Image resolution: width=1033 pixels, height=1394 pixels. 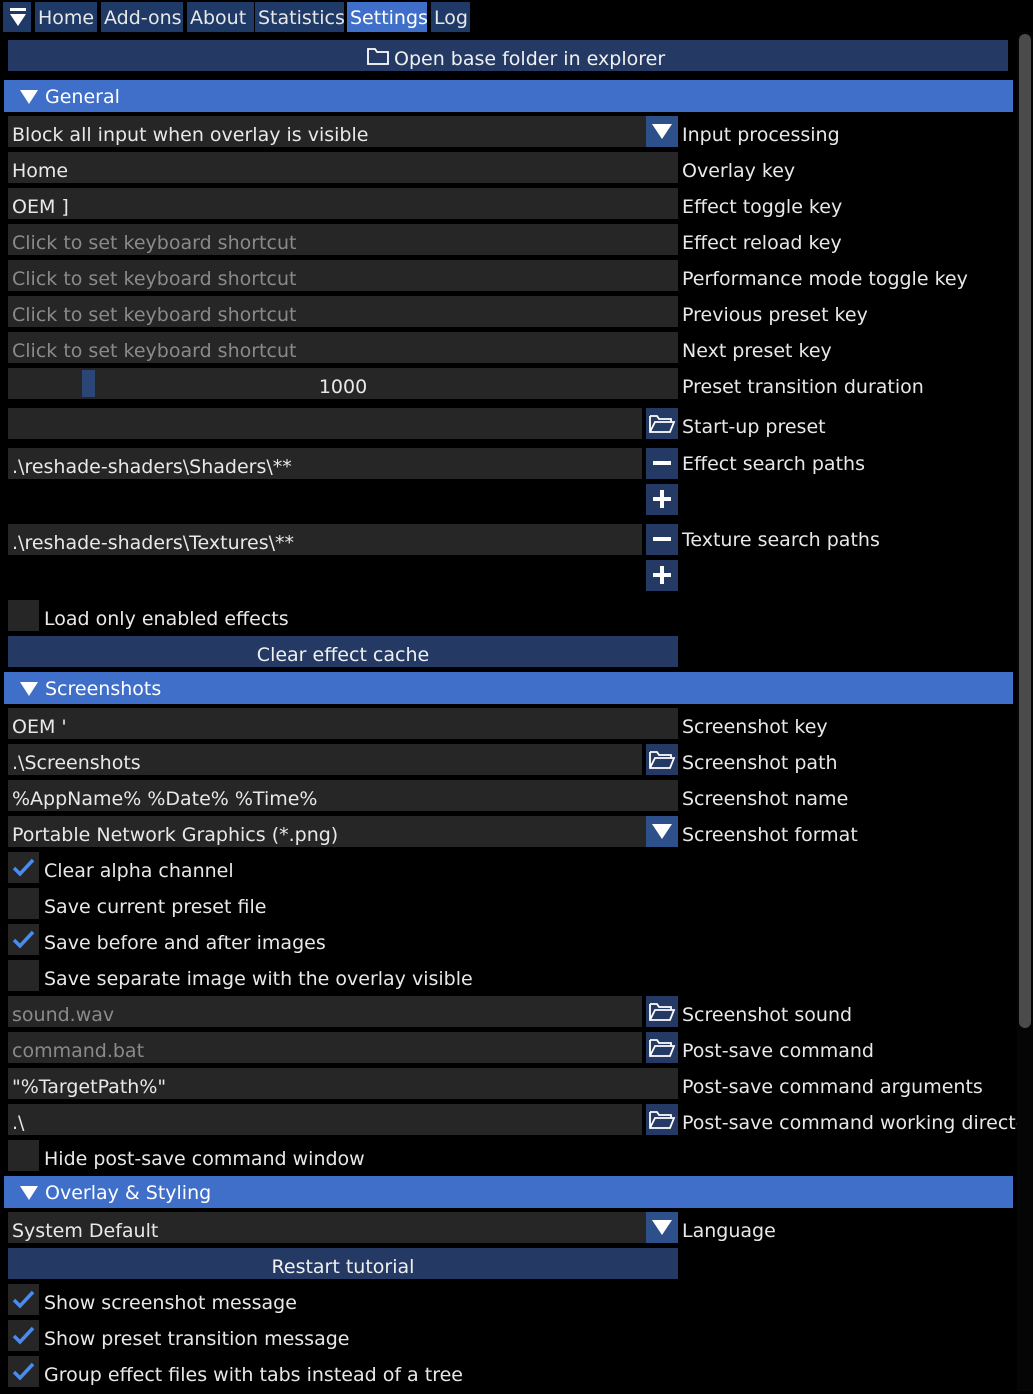 What do you see at coordinates (328, 1227) in the screenshot?
I see `language-combo: System Default` at bounding box center [328, 1227].